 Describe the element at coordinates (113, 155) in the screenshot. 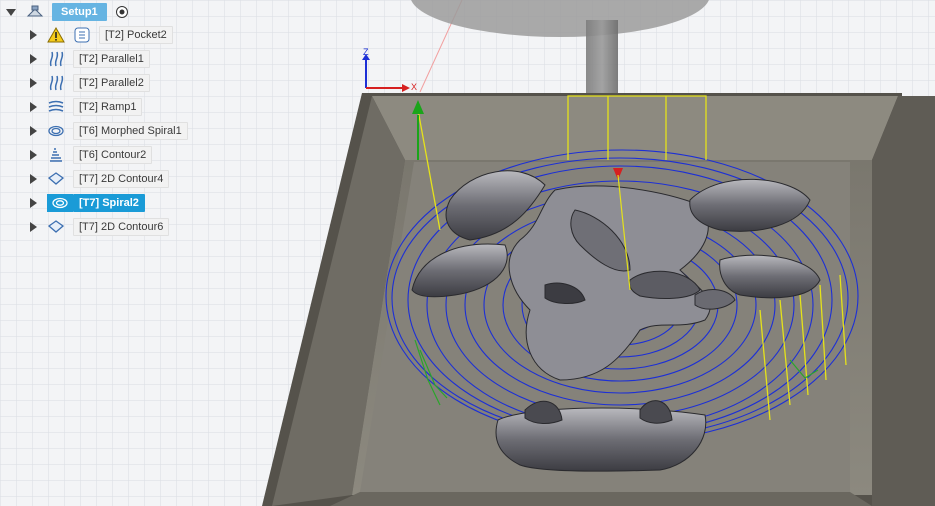

I see `op-label: [T6] Contour2` at that location.